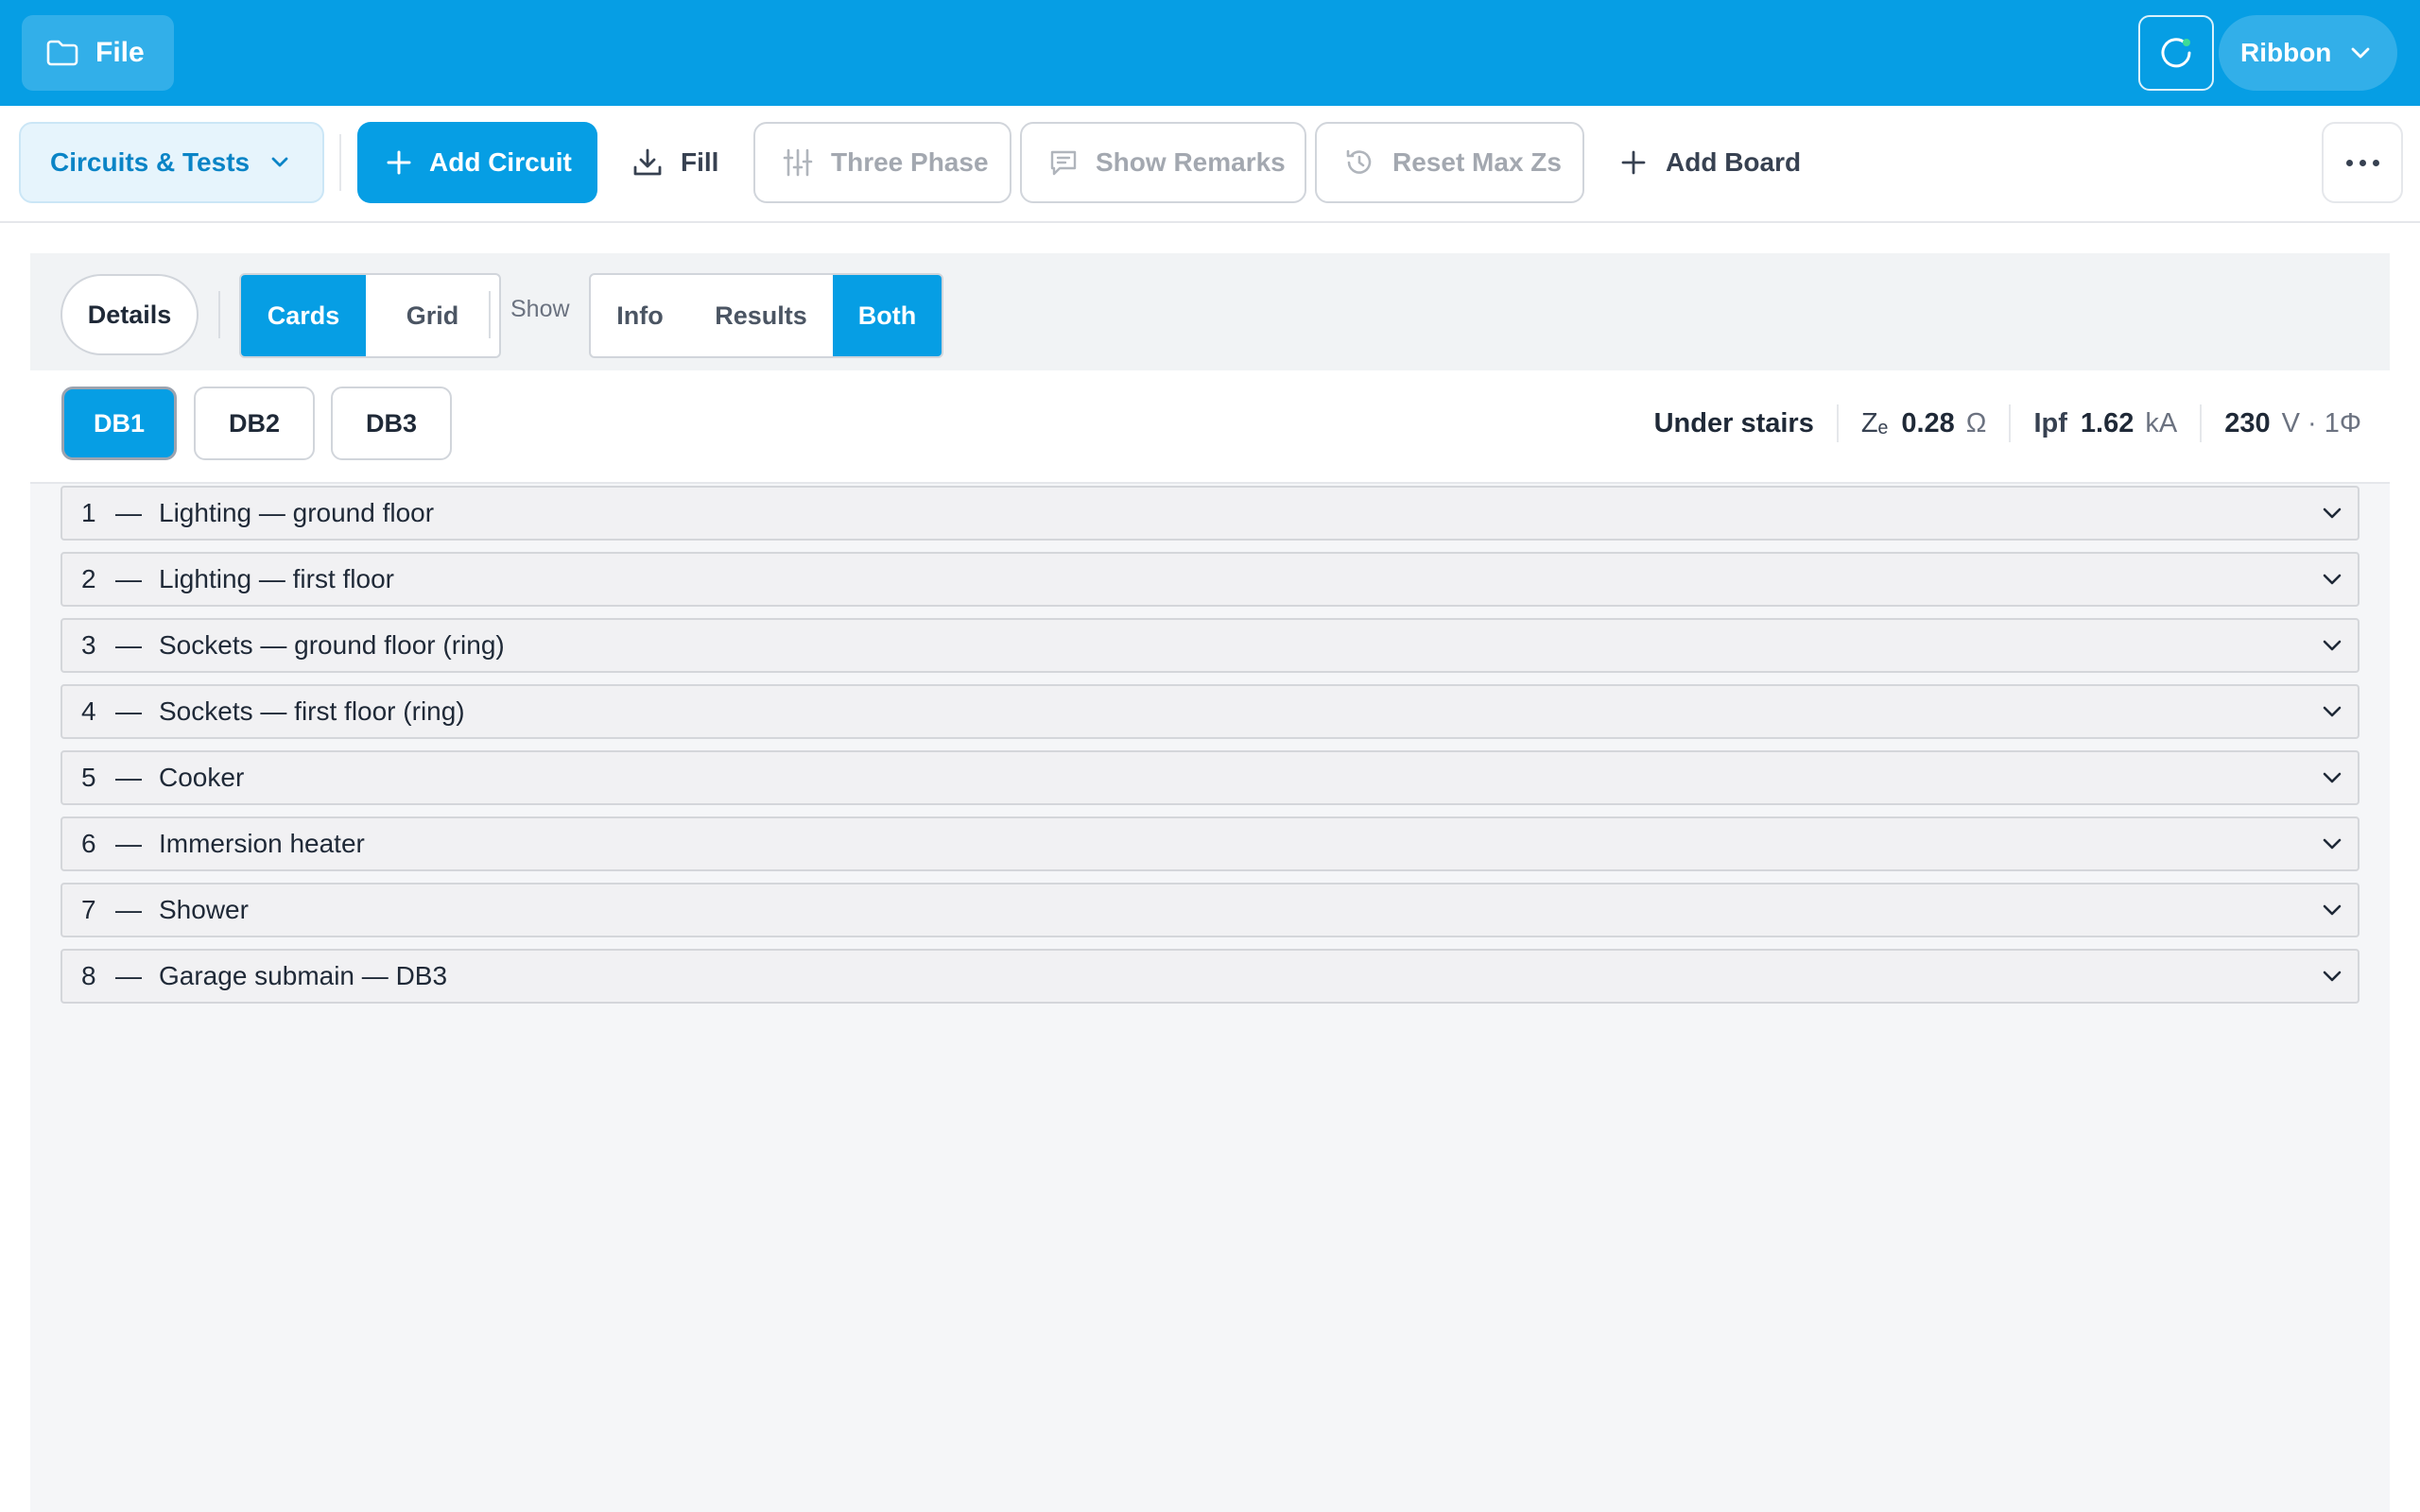 The width and height of the screenshot is (2420, 1512). I want to click on circuit-number: 7, so click(88, 909).